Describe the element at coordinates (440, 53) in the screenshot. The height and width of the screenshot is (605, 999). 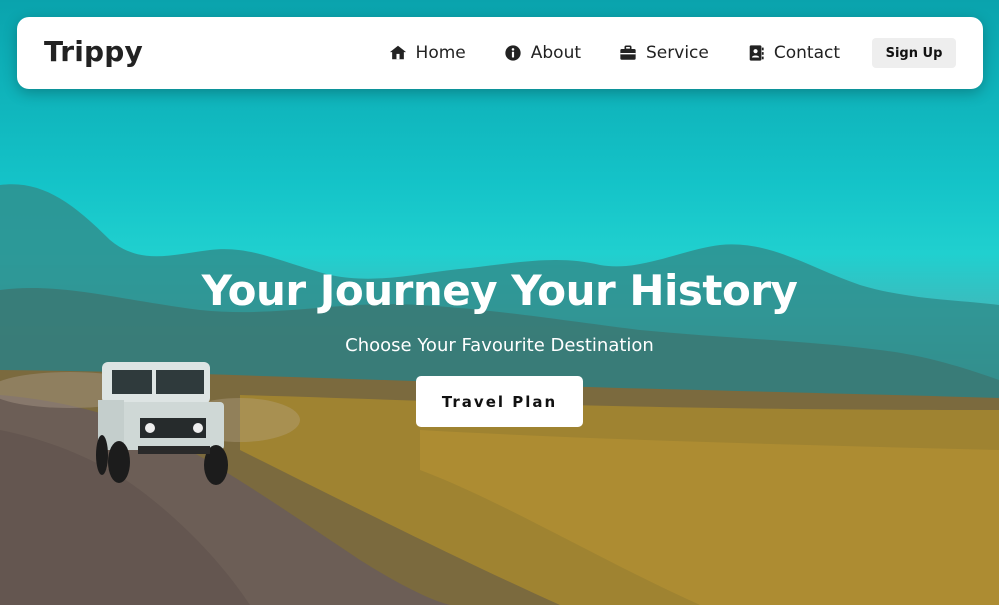
I see `nav-home-label: Home` at that location.